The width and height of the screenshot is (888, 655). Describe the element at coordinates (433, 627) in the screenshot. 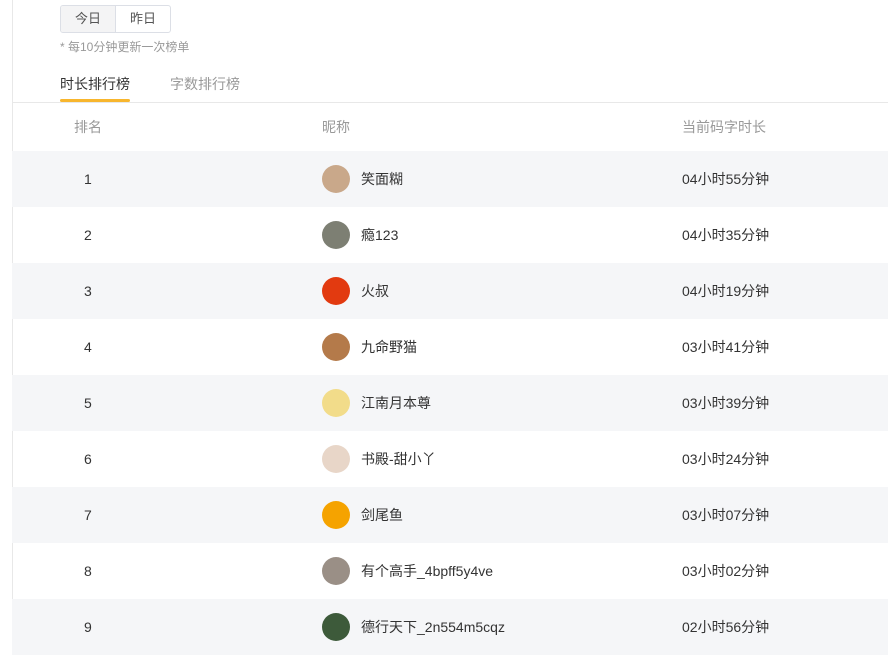

I see `nickname: 德行天下_2n554m5cqz` at that location.